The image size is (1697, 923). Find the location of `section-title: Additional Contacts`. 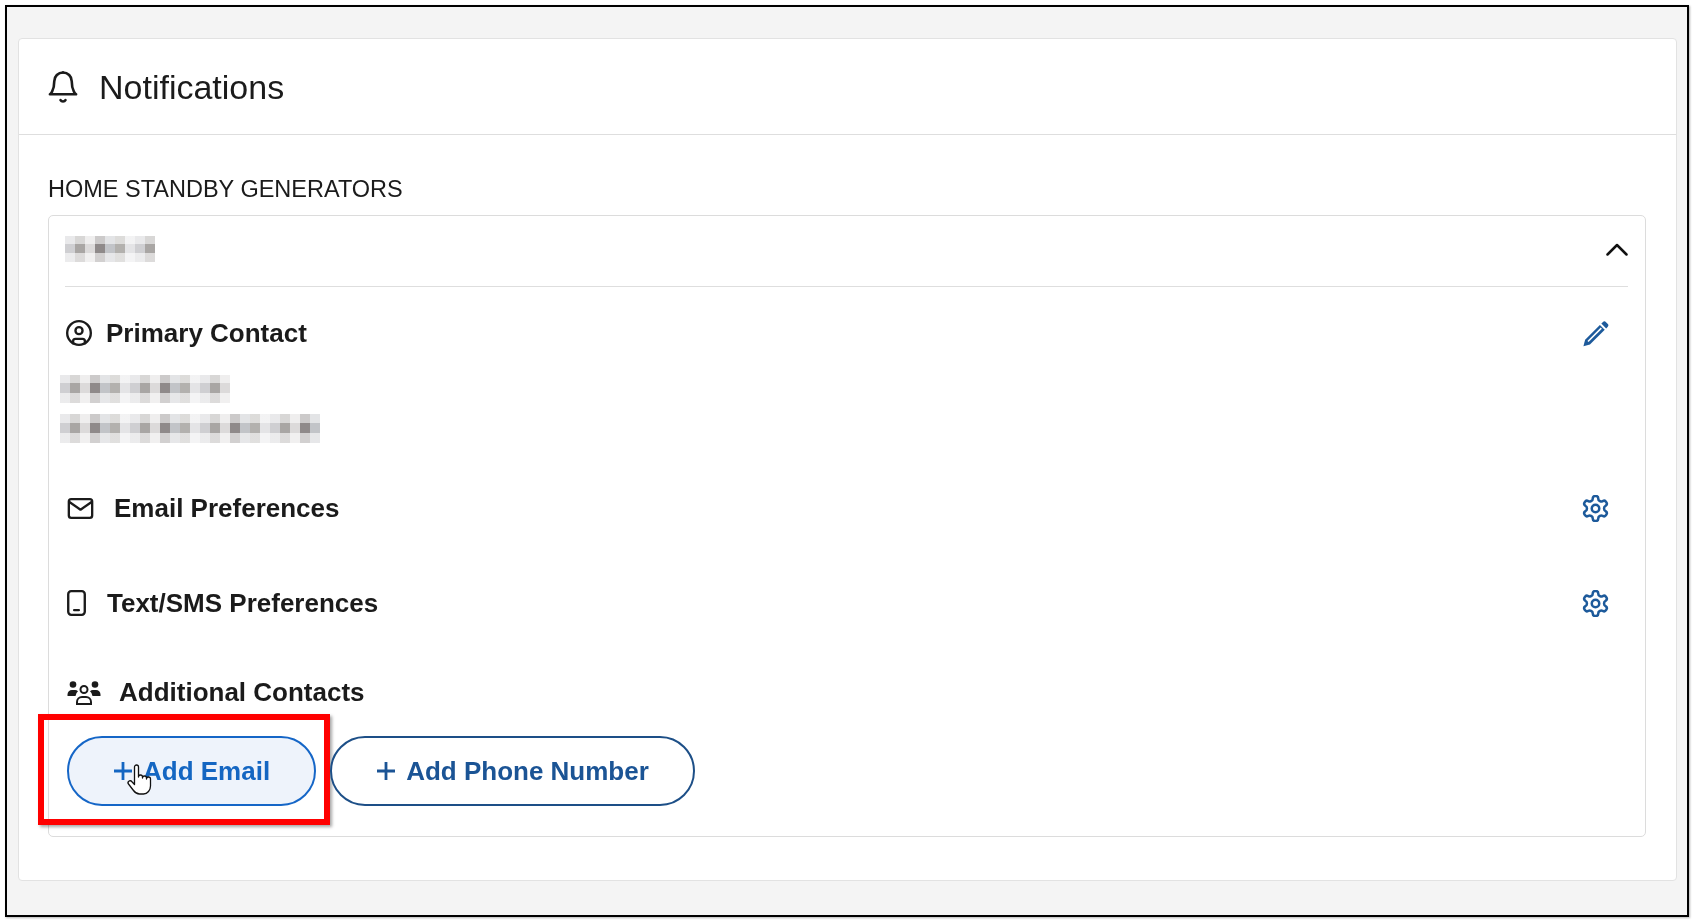

section-title: Additional Contacts is located at coordinates (242, 692).